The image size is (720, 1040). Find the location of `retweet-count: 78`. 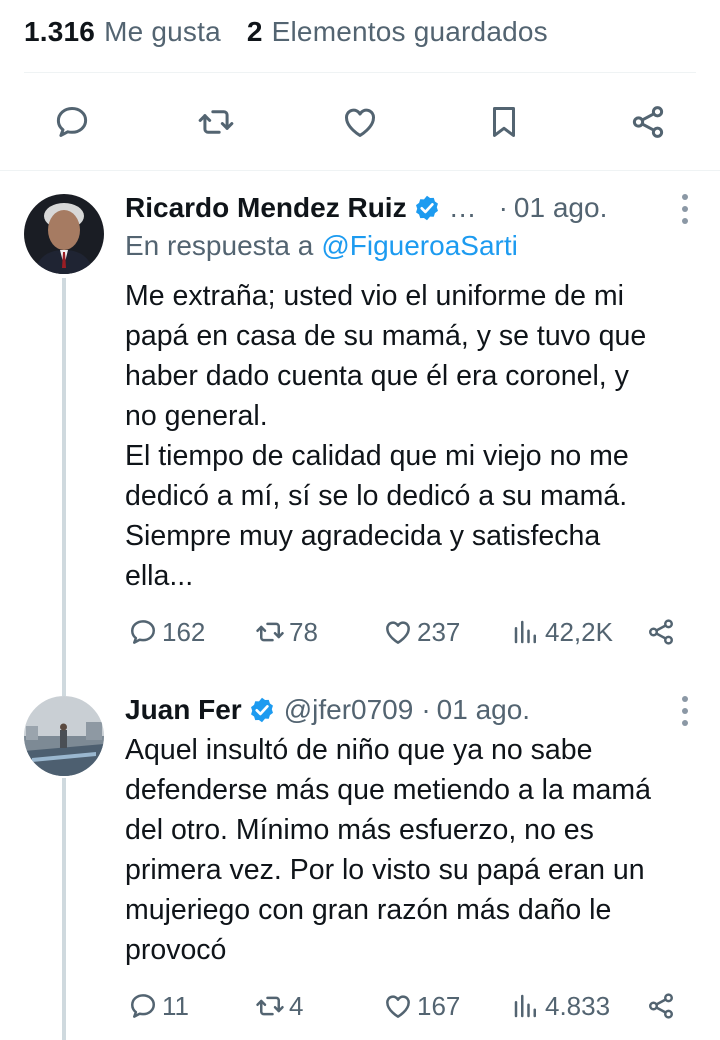

retweet-count: 78 is located at coordinates (303, 631).